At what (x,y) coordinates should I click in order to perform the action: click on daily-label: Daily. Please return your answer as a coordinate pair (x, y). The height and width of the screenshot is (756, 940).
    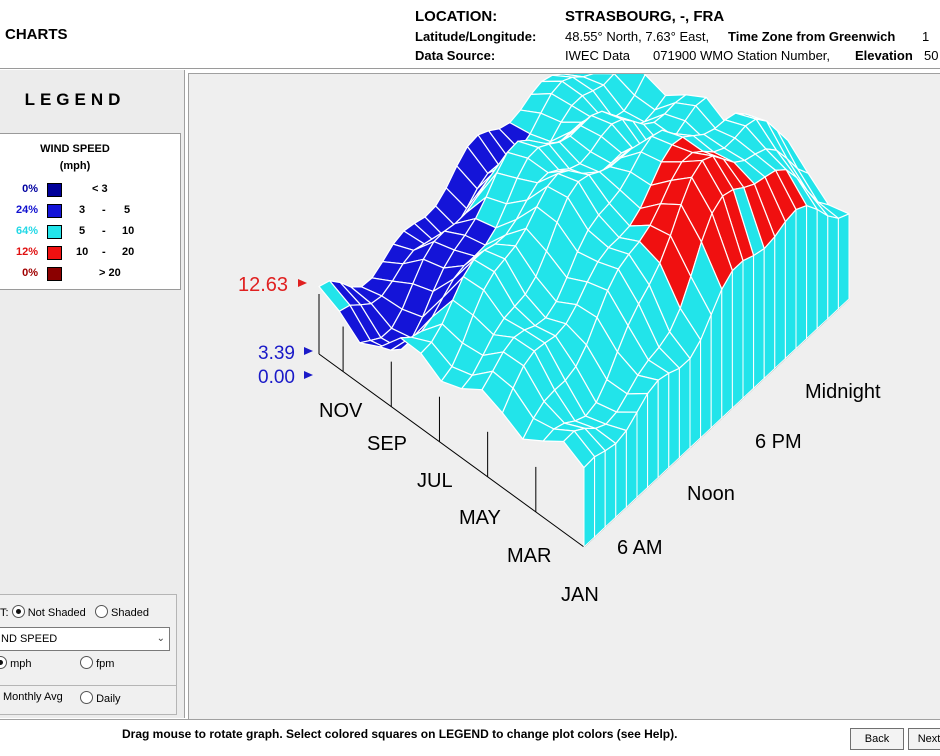
    Looking at the image, I should click on (108, 699).